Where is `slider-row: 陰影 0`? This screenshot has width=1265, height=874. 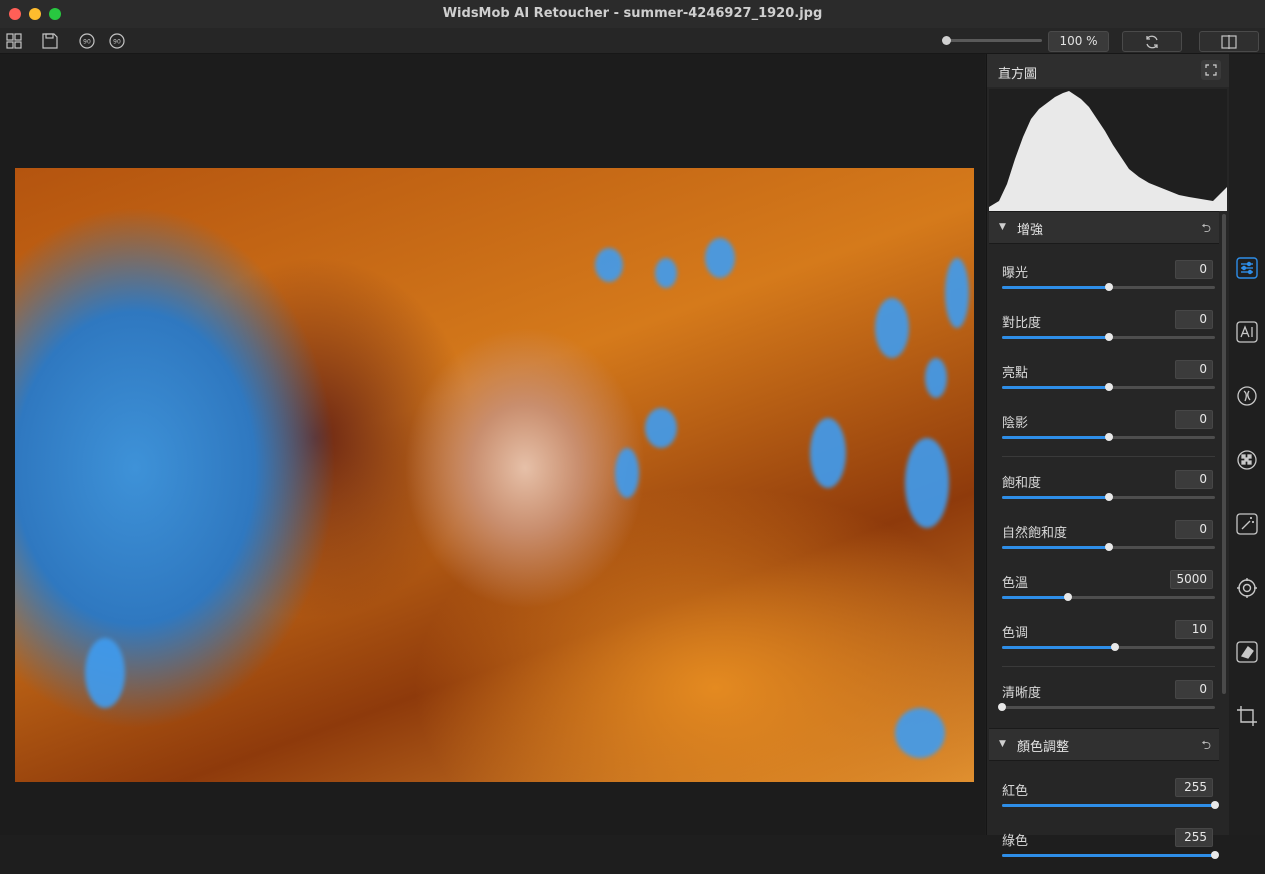 slider-row: 陰影 0 is located at coordinates (1103, 431).